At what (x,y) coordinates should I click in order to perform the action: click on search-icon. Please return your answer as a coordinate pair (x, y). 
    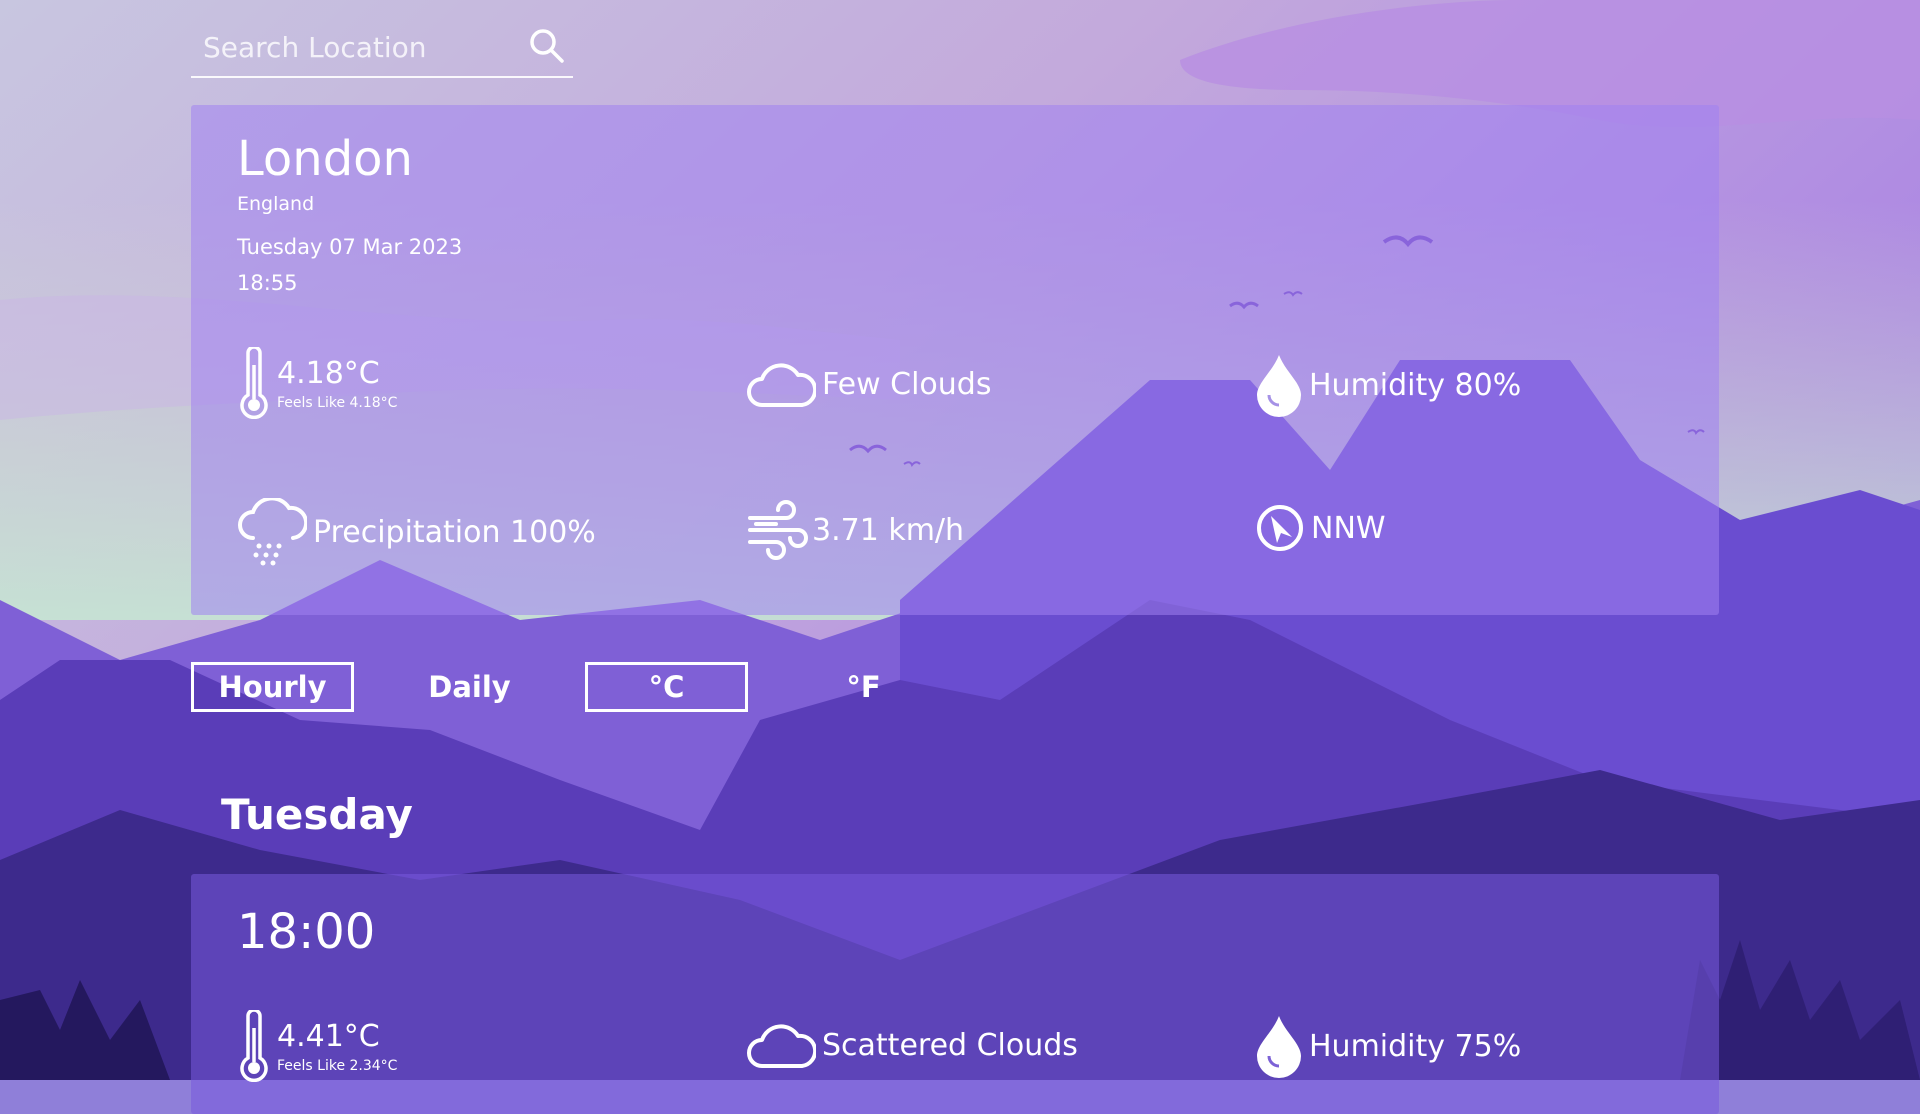
    Looking at the image, I should click on (547, 46).